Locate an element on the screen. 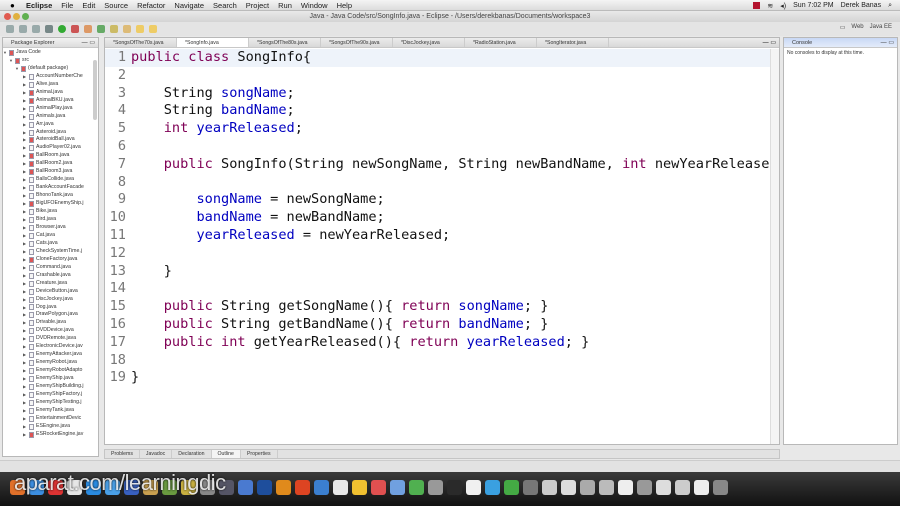 Image resolution: width=900 pixels, height=506 pixels. bottom-tab-declaration: Declaration is located at coordinates (192, 454).